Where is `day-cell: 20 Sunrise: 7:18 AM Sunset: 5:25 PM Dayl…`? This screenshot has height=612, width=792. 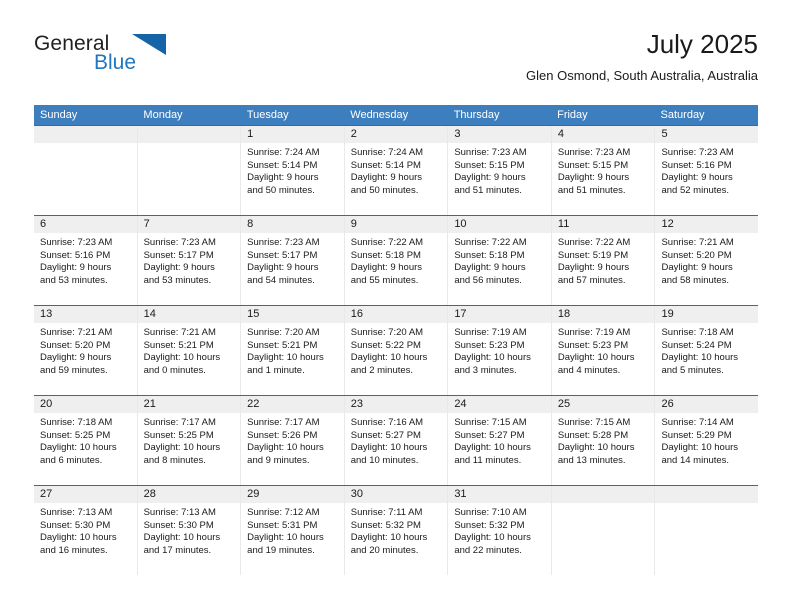
day-cell: 20 Sunrise: 7:18 AM Sunset: 5:25 PM Dayl… is located at coordinates (86, 440).